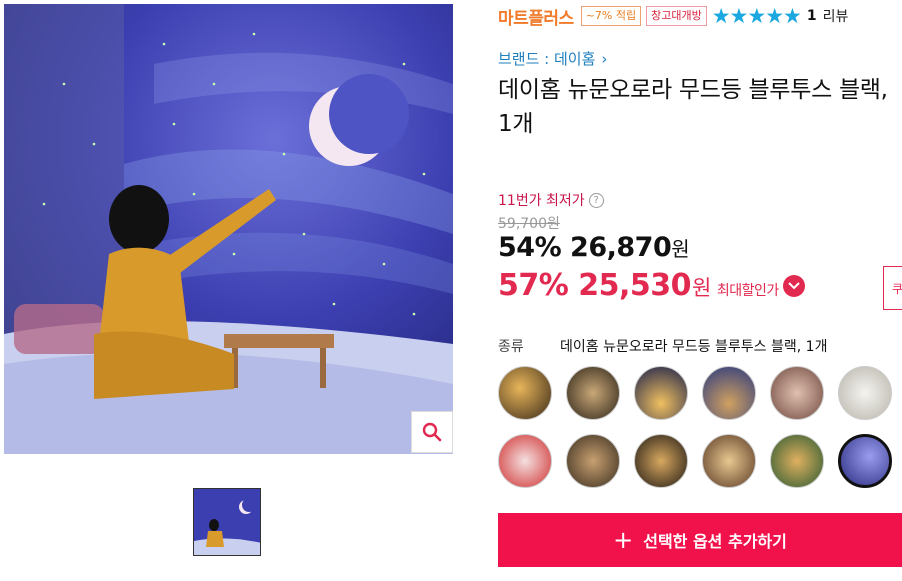 Image resolution: width=902 pixels, height=581 pixels. What do you see at coordinates (635, 285) in the screenshot?
I see `max-discount-value: 25,530` at bounding box center [635, 285].